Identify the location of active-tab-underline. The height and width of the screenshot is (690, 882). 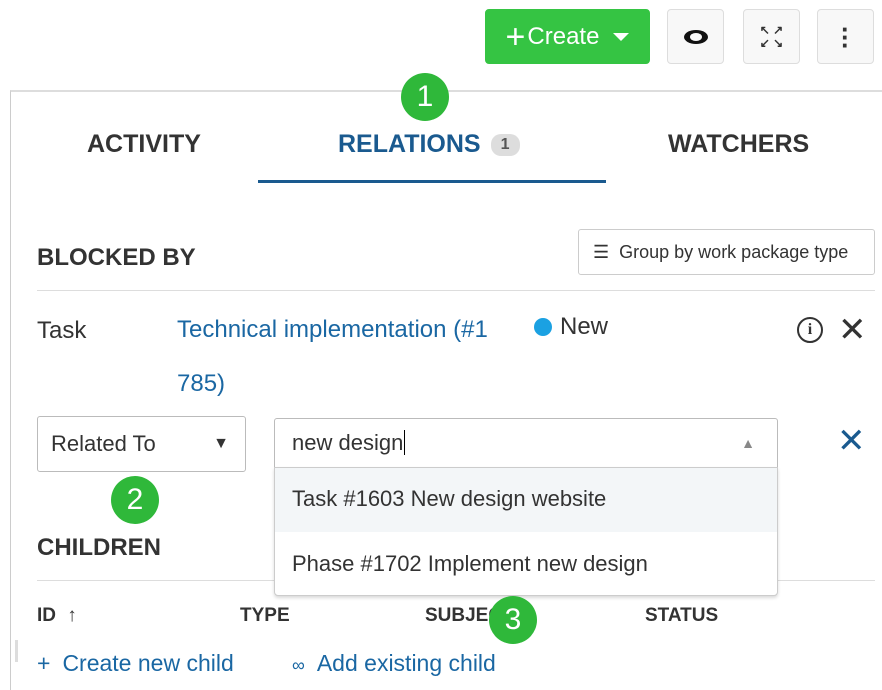
(432, 181).